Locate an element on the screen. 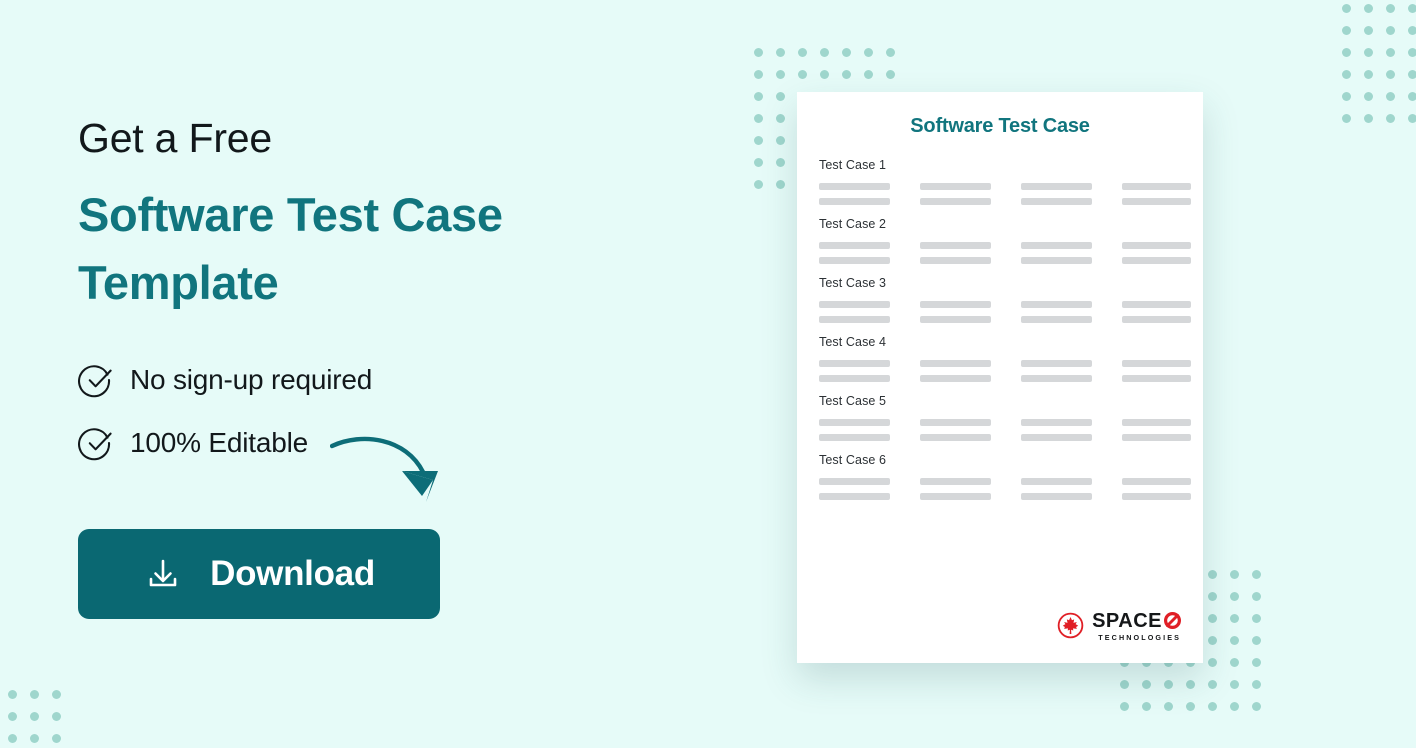 This screenshot has width=1416, height=748. feature-label: No sign-up required is located at coordinates (251, 380).